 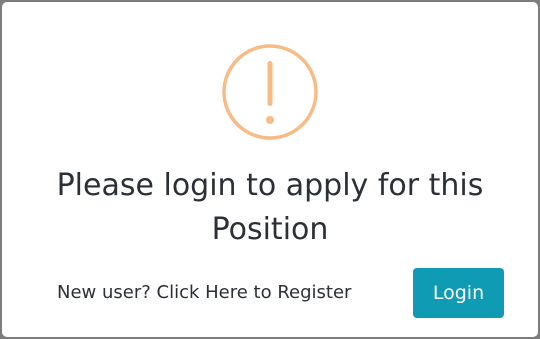 What do you see at coordinates (204, 293) in the screenshot?
I see `register-link: New user? Click Here to Register` at bounding box center [204, 293].